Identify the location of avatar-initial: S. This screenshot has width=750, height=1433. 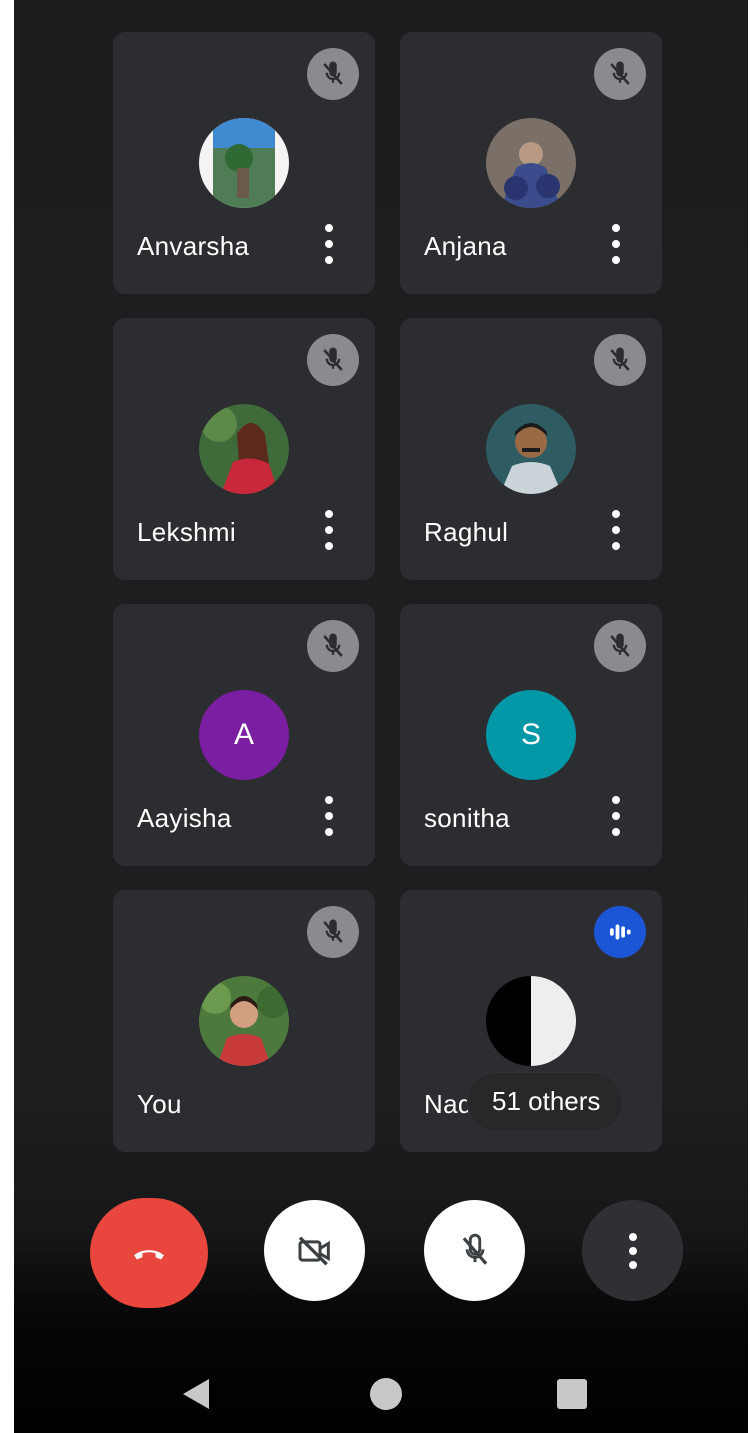
(530, 734).